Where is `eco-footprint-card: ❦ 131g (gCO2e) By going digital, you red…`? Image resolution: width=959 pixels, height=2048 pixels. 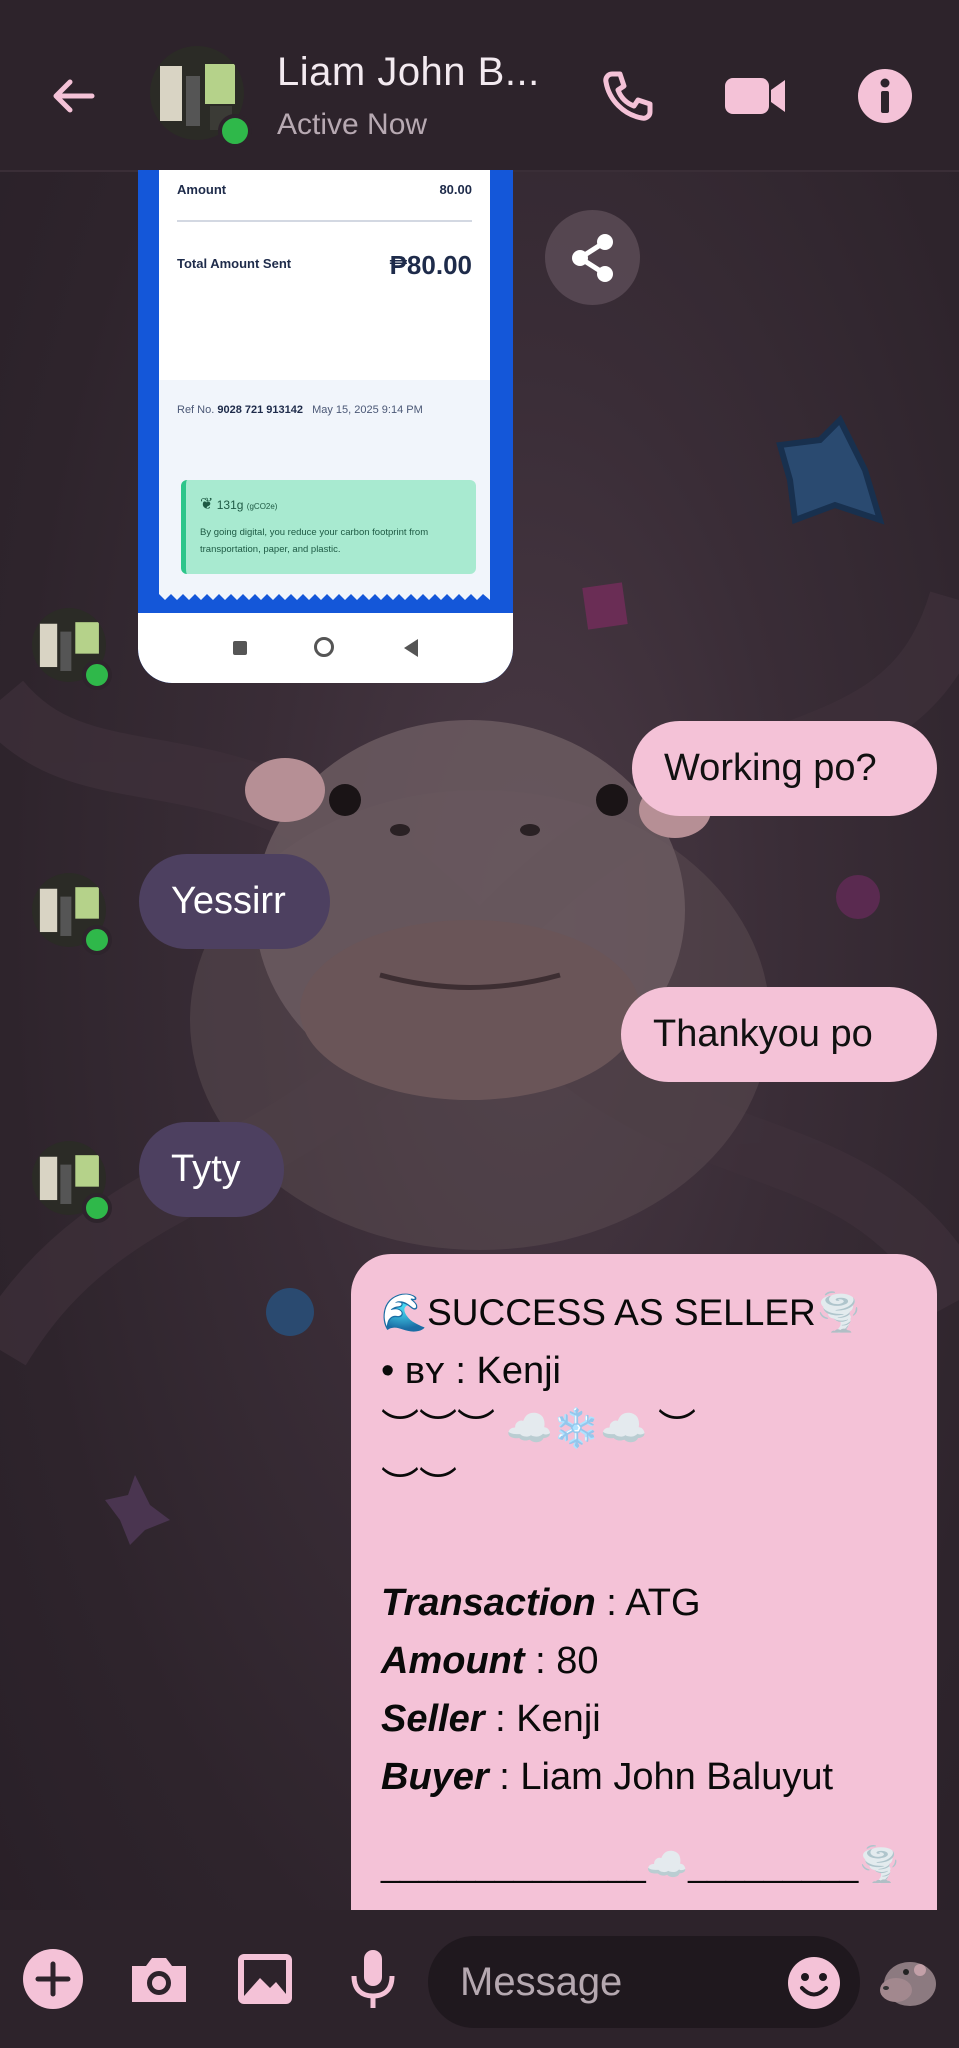
eco-footprint-card: ❦ 131g (gCO2e) By going digital, you red… is located at coordinates (328, 527).